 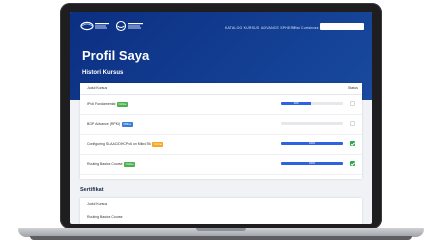 I want to click on table-row: BGP Advance (RPKI) Offline, so click(x=221, y=125).